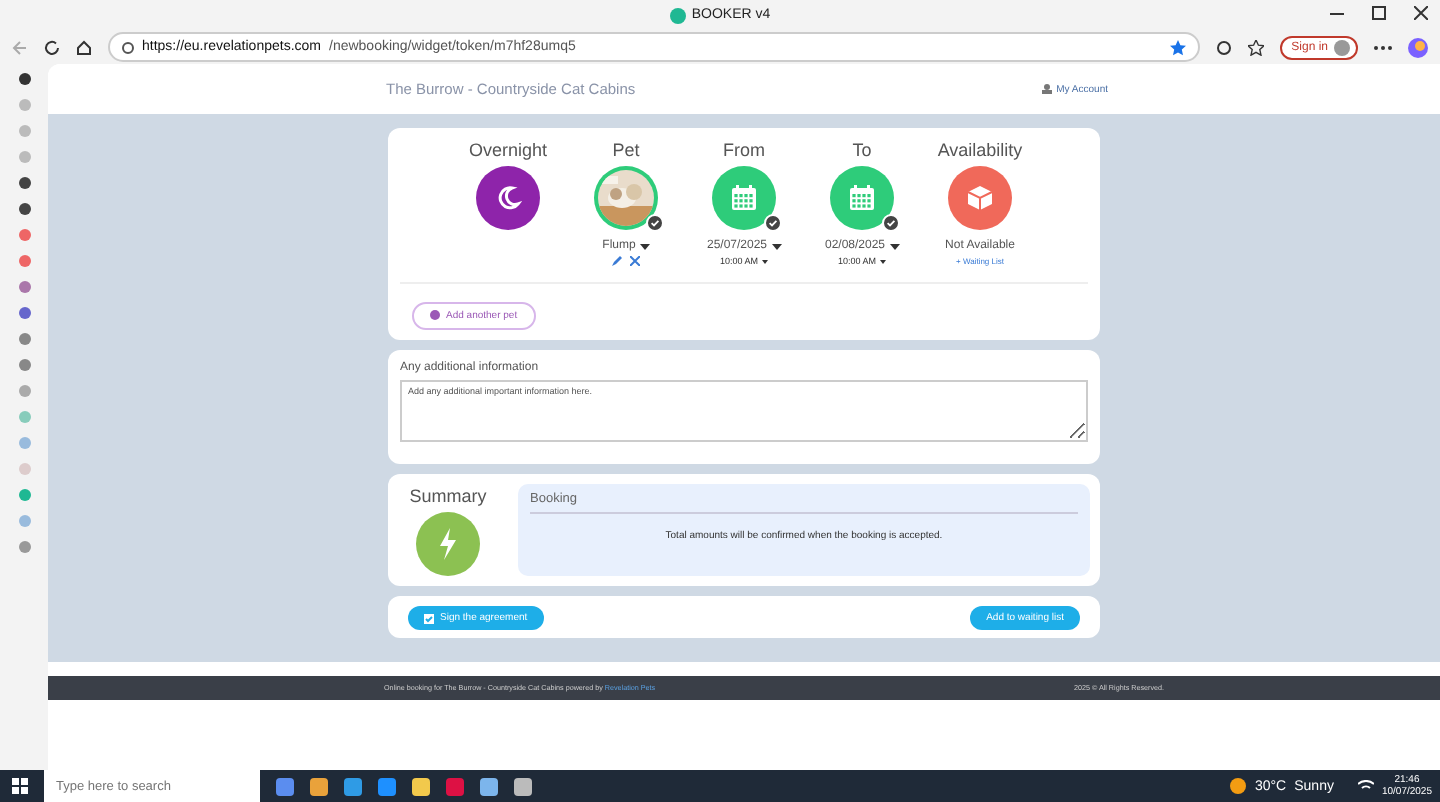 The height and width of the screenshot is (802, 1440). Describe the element at coordinates (52, 47) in the screenshot. I see `reload-icon` at that location.